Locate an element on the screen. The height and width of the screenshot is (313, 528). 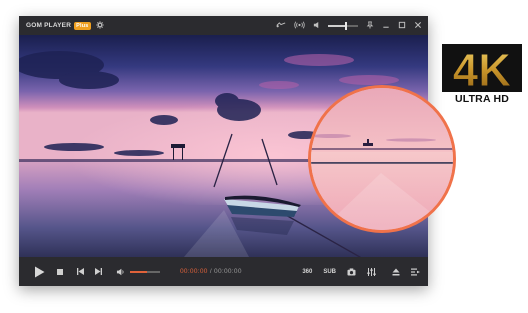
current-time: 00:00:00 is located at coordinates (194, 271).